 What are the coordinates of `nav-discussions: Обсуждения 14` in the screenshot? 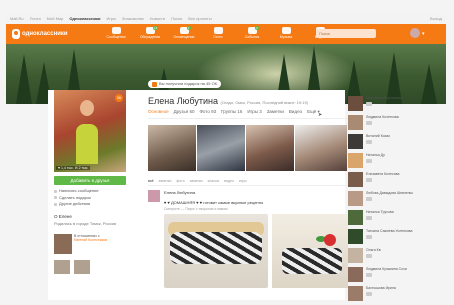 It's located at (150, 34).